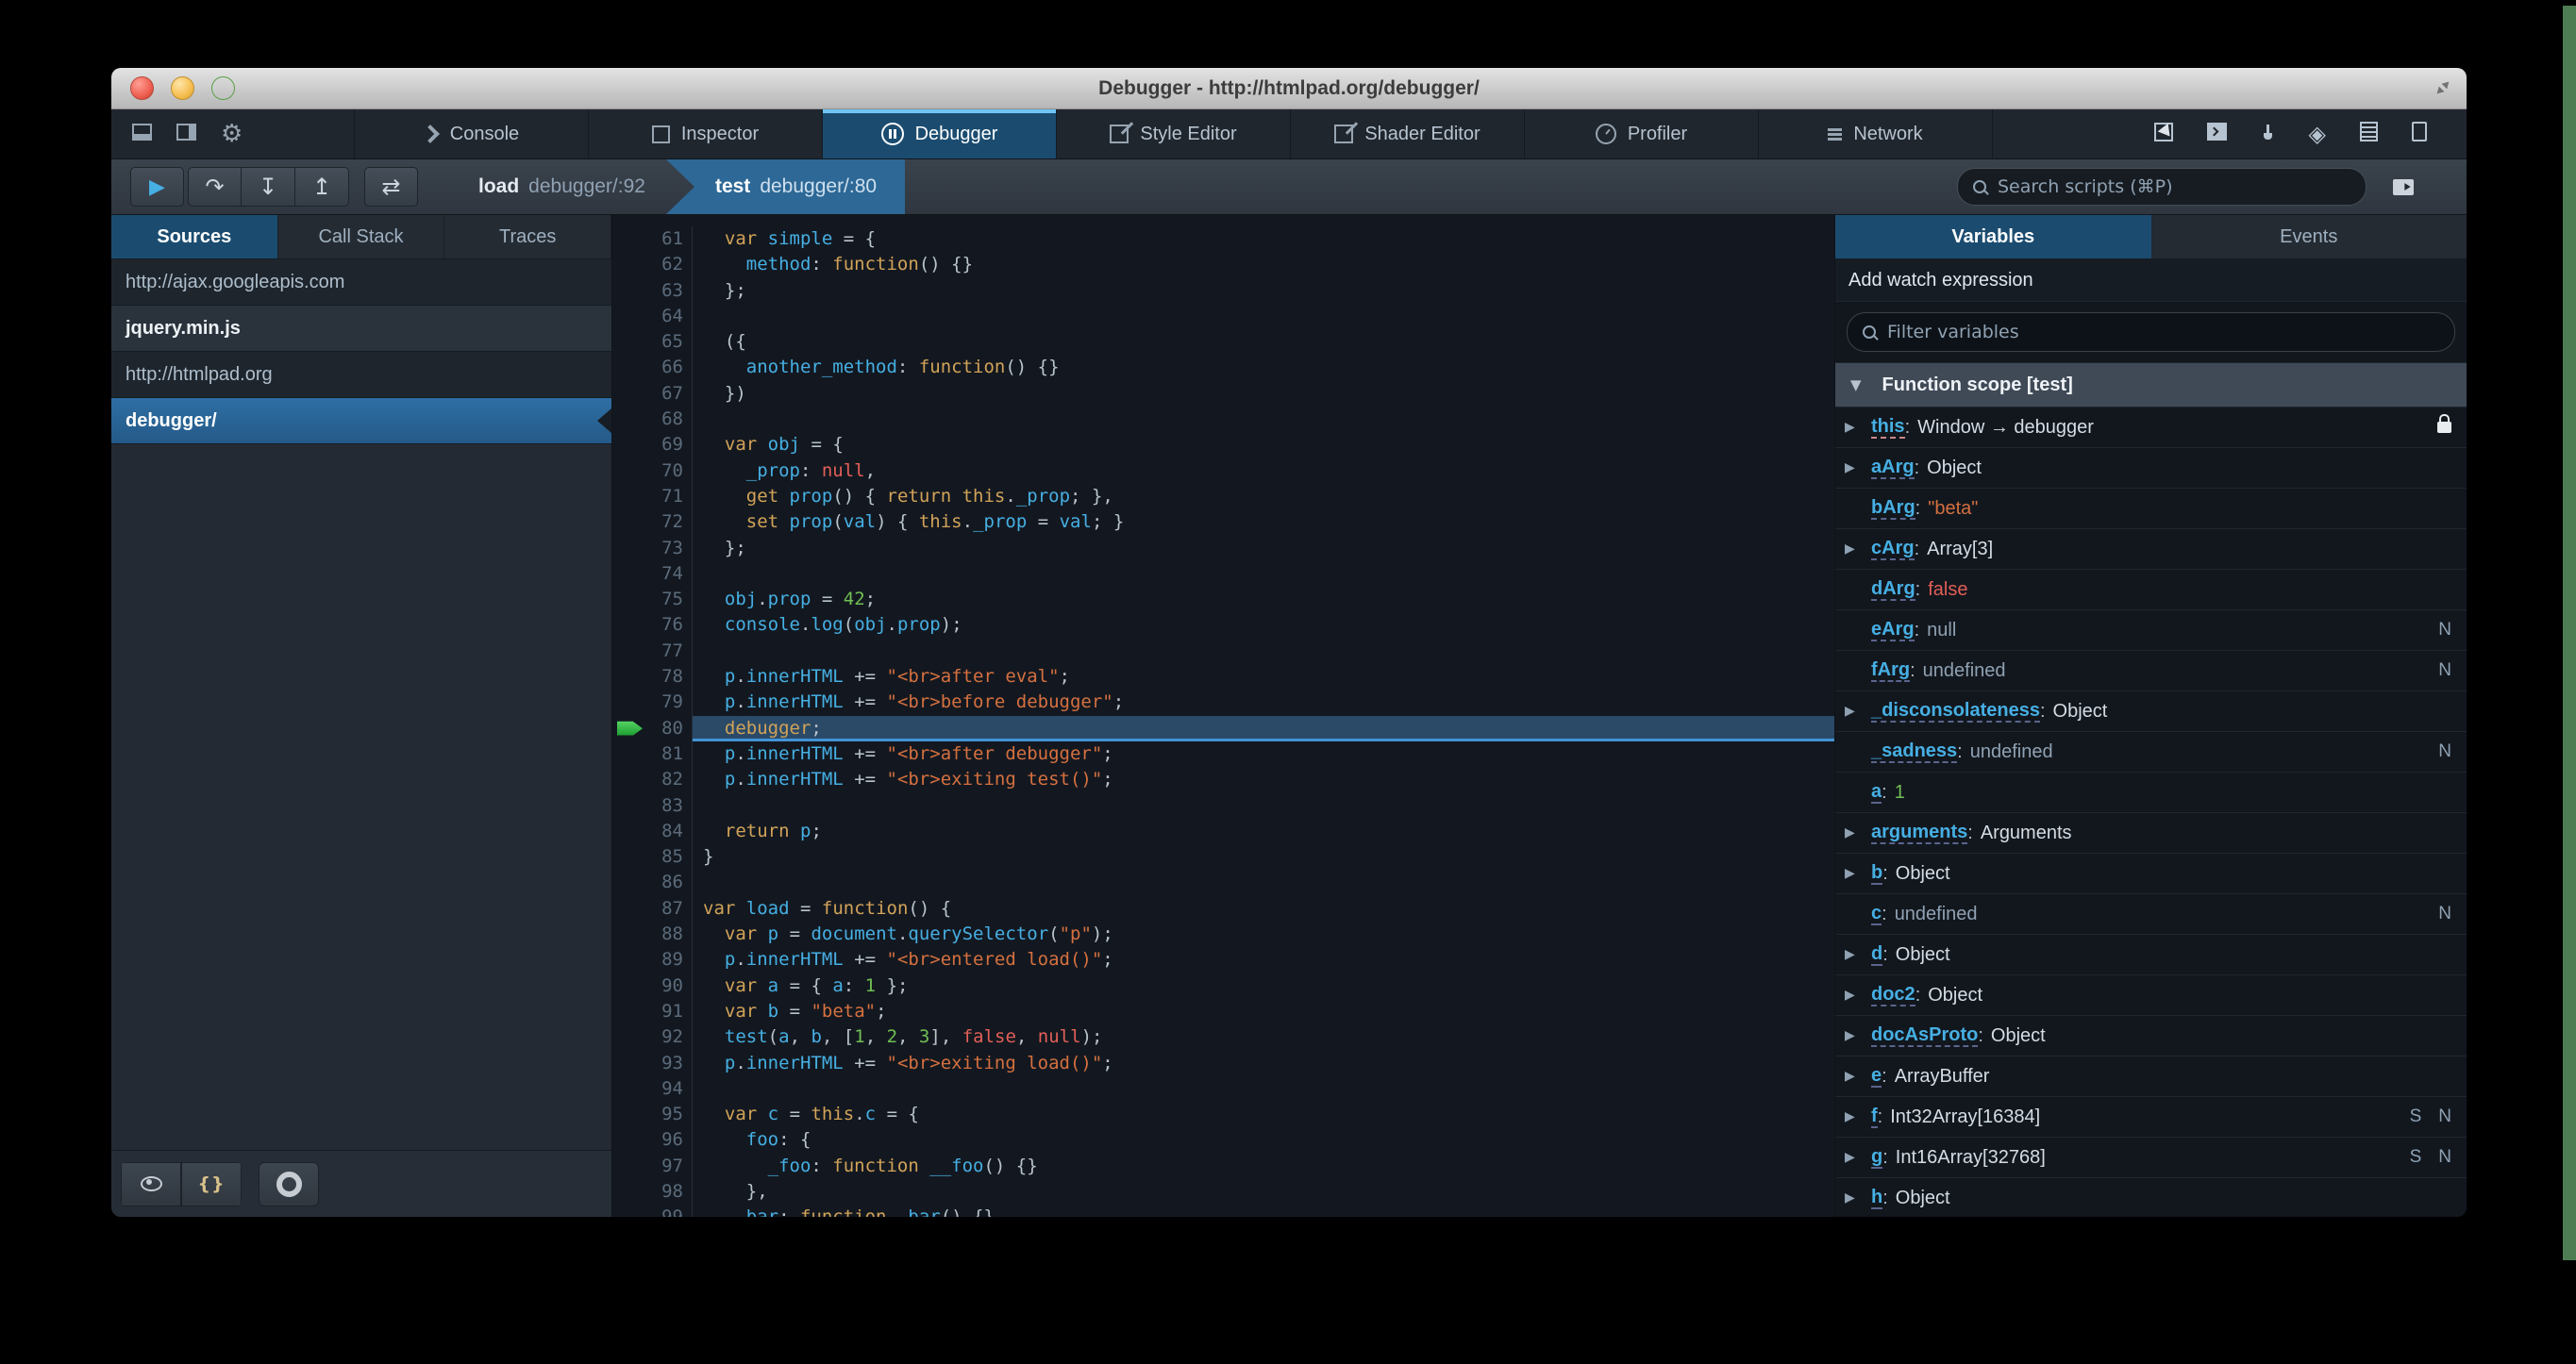 The image size is (2576, 1364). What do you see at coordinates (1408, 133) in the screenshot?
I see `tab-shader-editor: Shader Editor` at bounding box center [1408, 133].